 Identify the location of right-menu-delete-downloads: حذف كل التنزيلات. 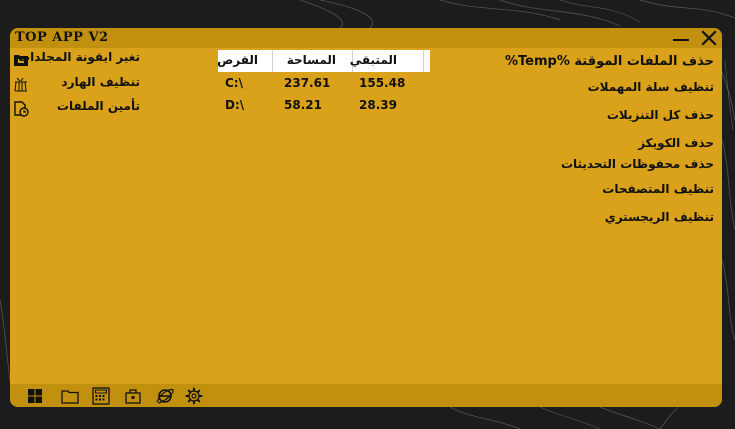
(660, 115).